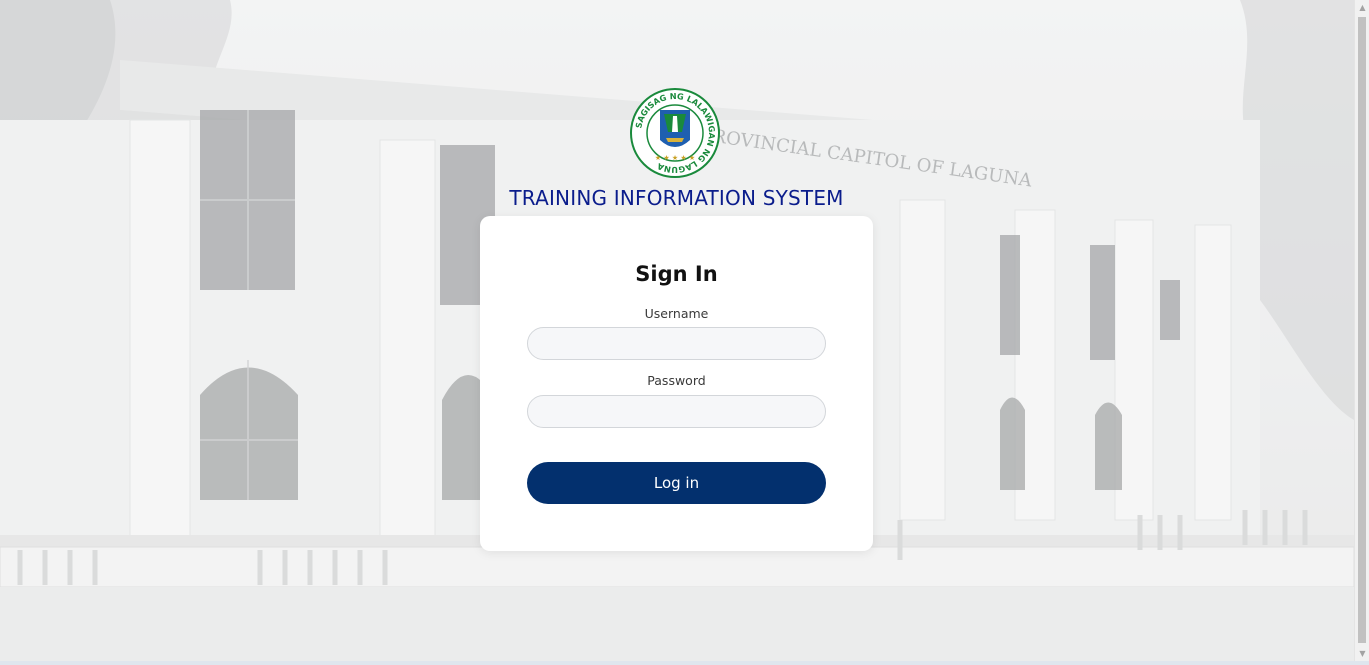  What do you see at coordinates (676, 198) in the screenshot?
I see `system-title: TRAINING INFORMATION SYSTEM` at bounding box center [676, 198].